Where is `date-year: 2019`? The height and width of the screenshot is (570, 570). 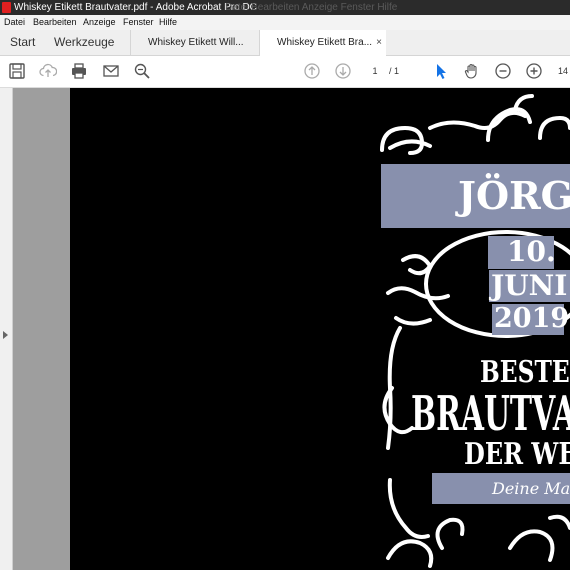
date-year: 2019 is located at coordinates (532, 318).